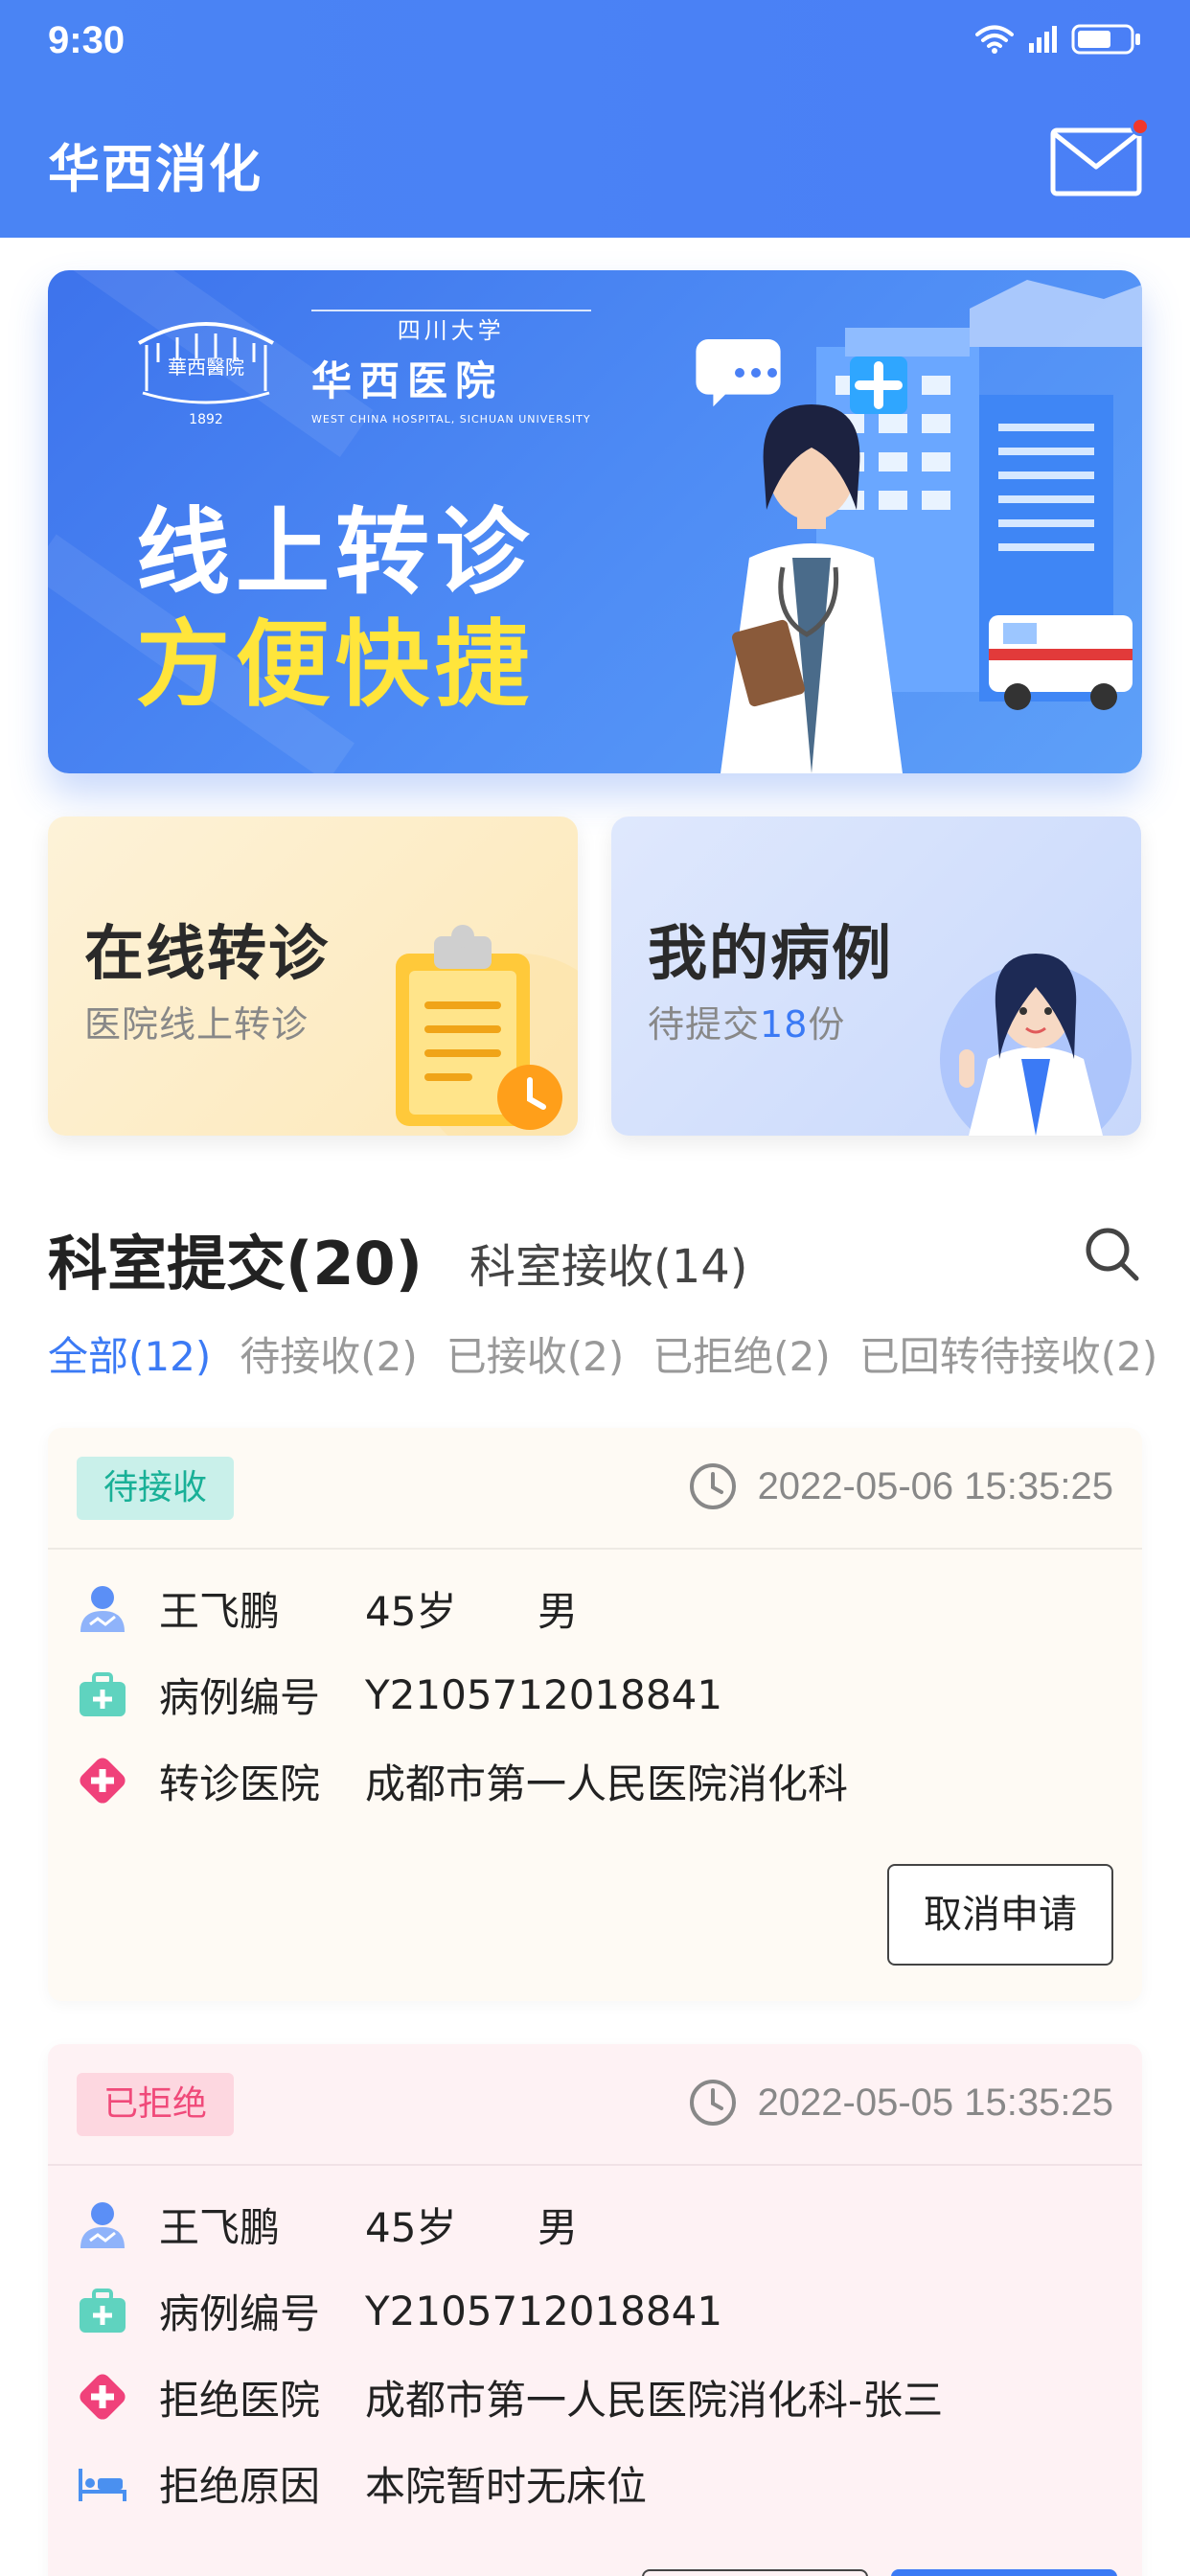 The image size is (1190, 2576). I want to click on wifi-icon, so click(995, 39).